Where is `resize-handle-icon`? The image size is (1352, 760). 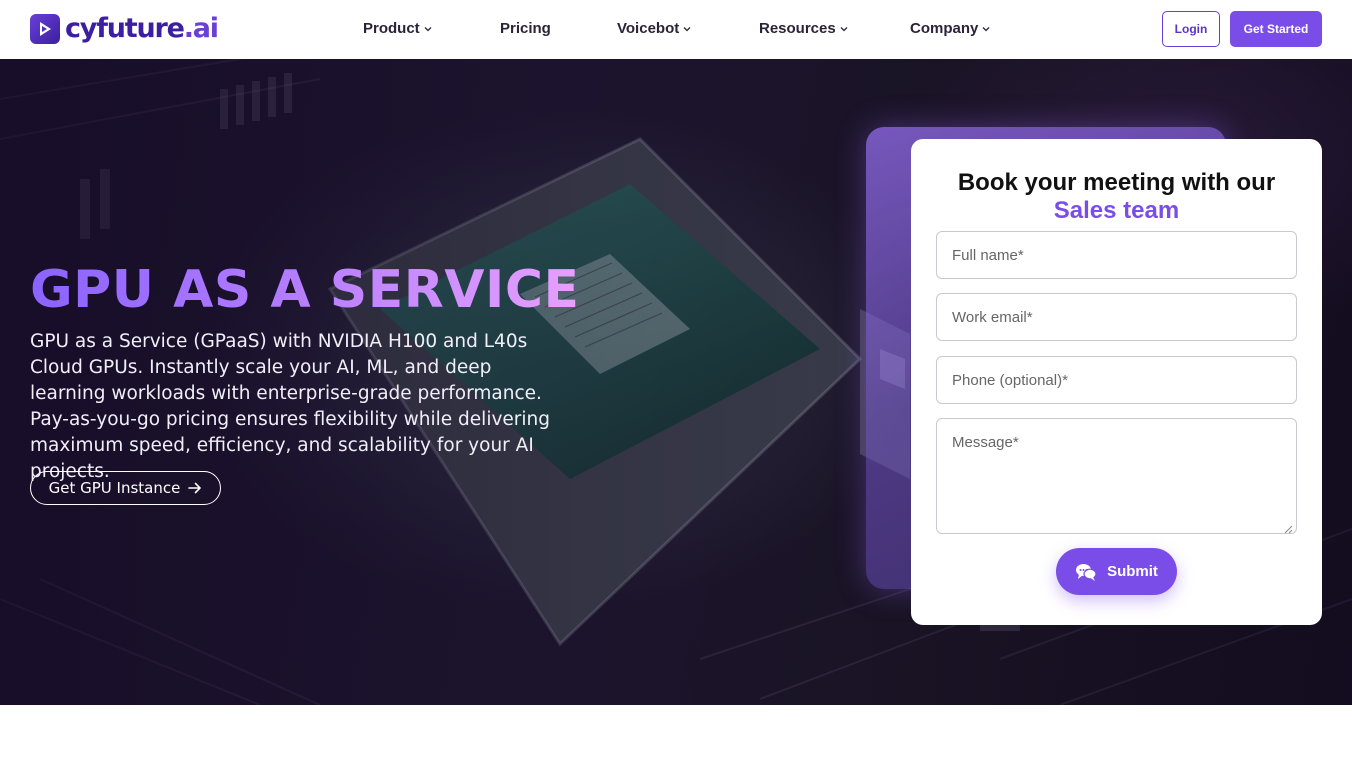 resize-handle-icon is located at coordinates (1288, 527).